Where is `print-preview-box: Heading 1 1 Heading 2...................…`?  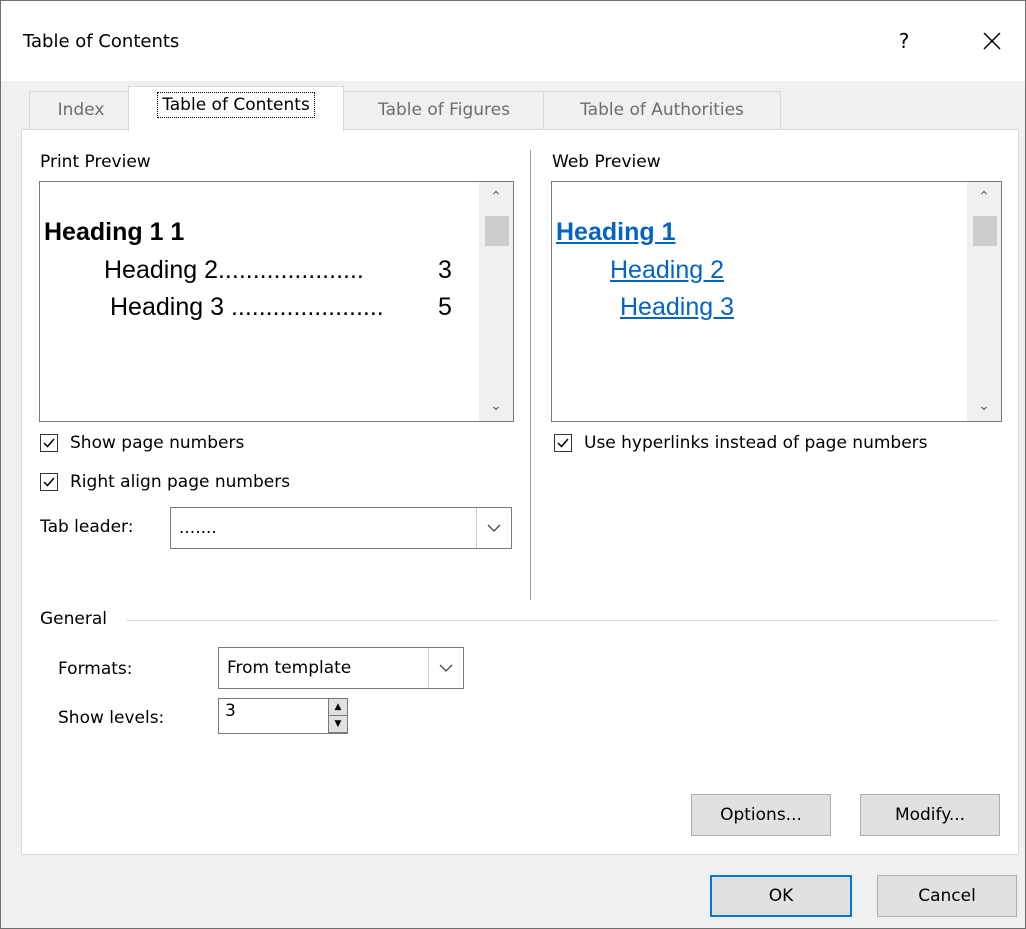
print-preview-box: Heading 1 1 Heading 2...................… is located at coordinates (276, 301).